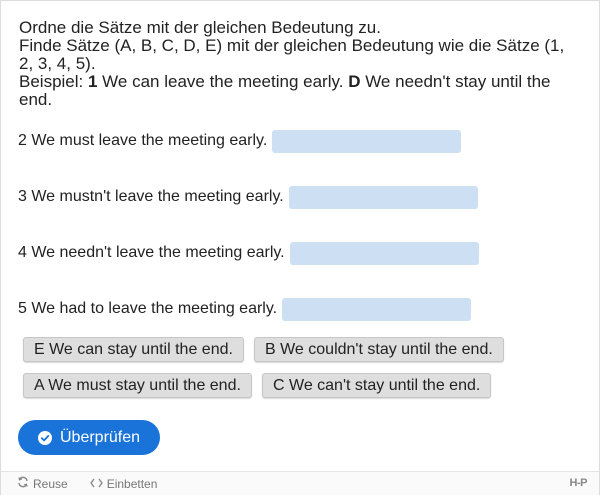 The image size is (600, 495). I want to click on check-circle-icon, so click(45, 437).